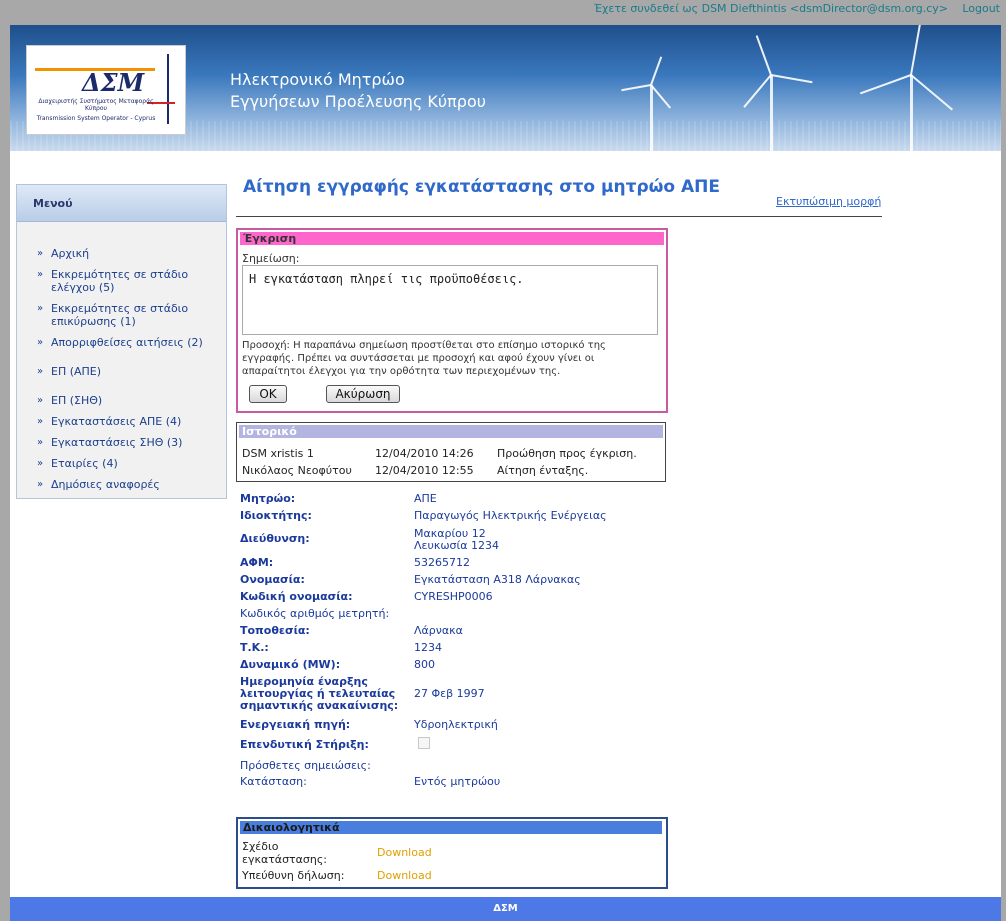 The height and width of the screenshot is (921, 1006). I want to click on address-line2: Λευκωσία 1234, so click(456, 545).